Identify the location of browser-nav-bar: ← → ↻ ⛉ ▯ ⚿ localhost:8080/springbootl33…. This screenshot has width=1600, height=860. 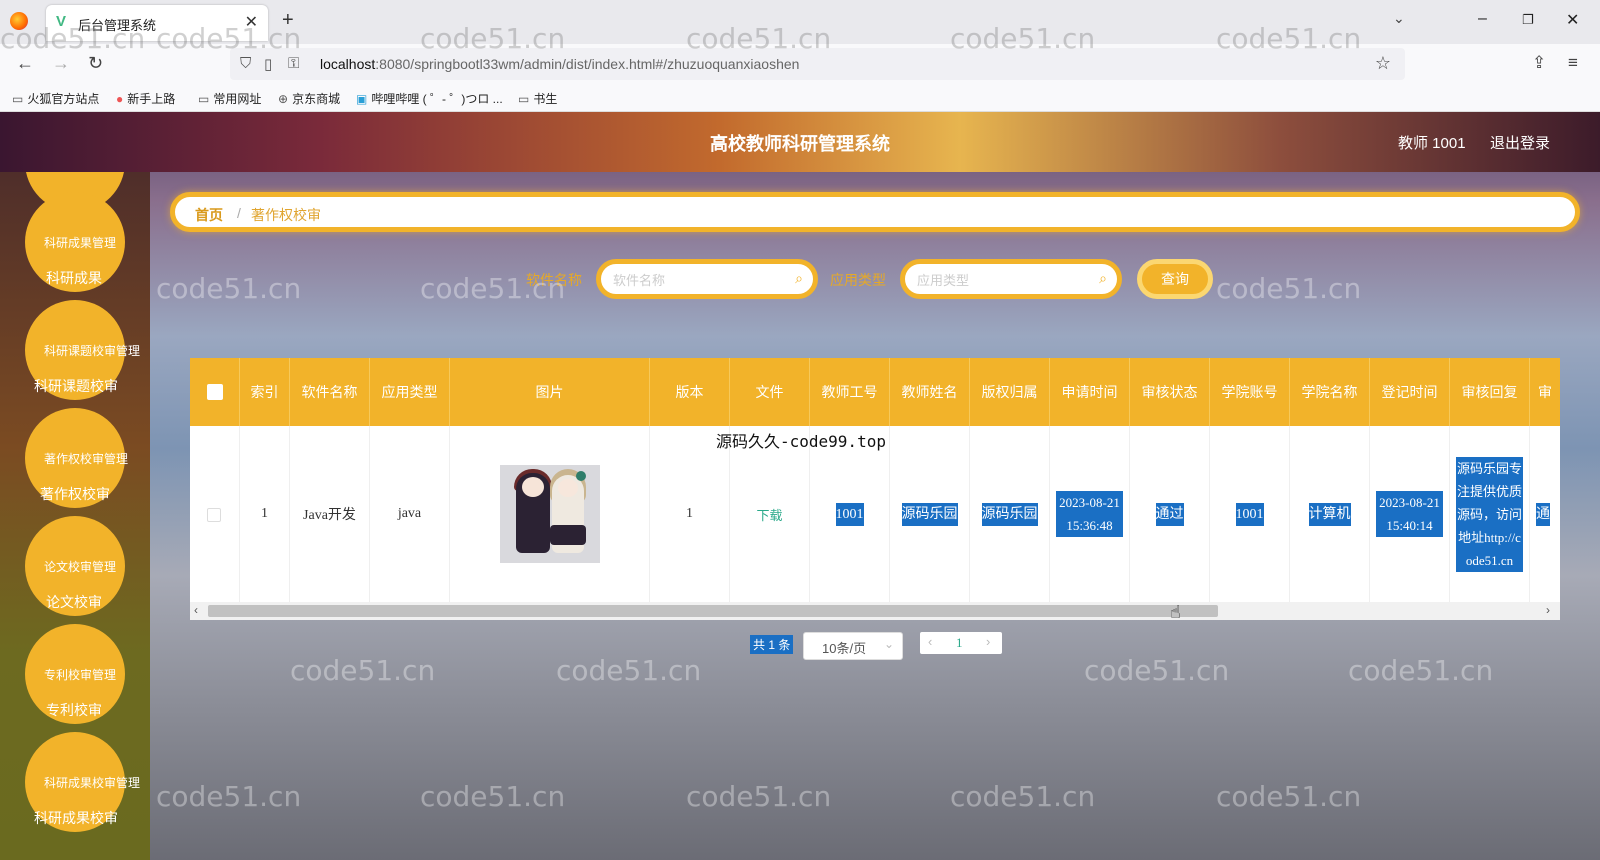
(800, 64).